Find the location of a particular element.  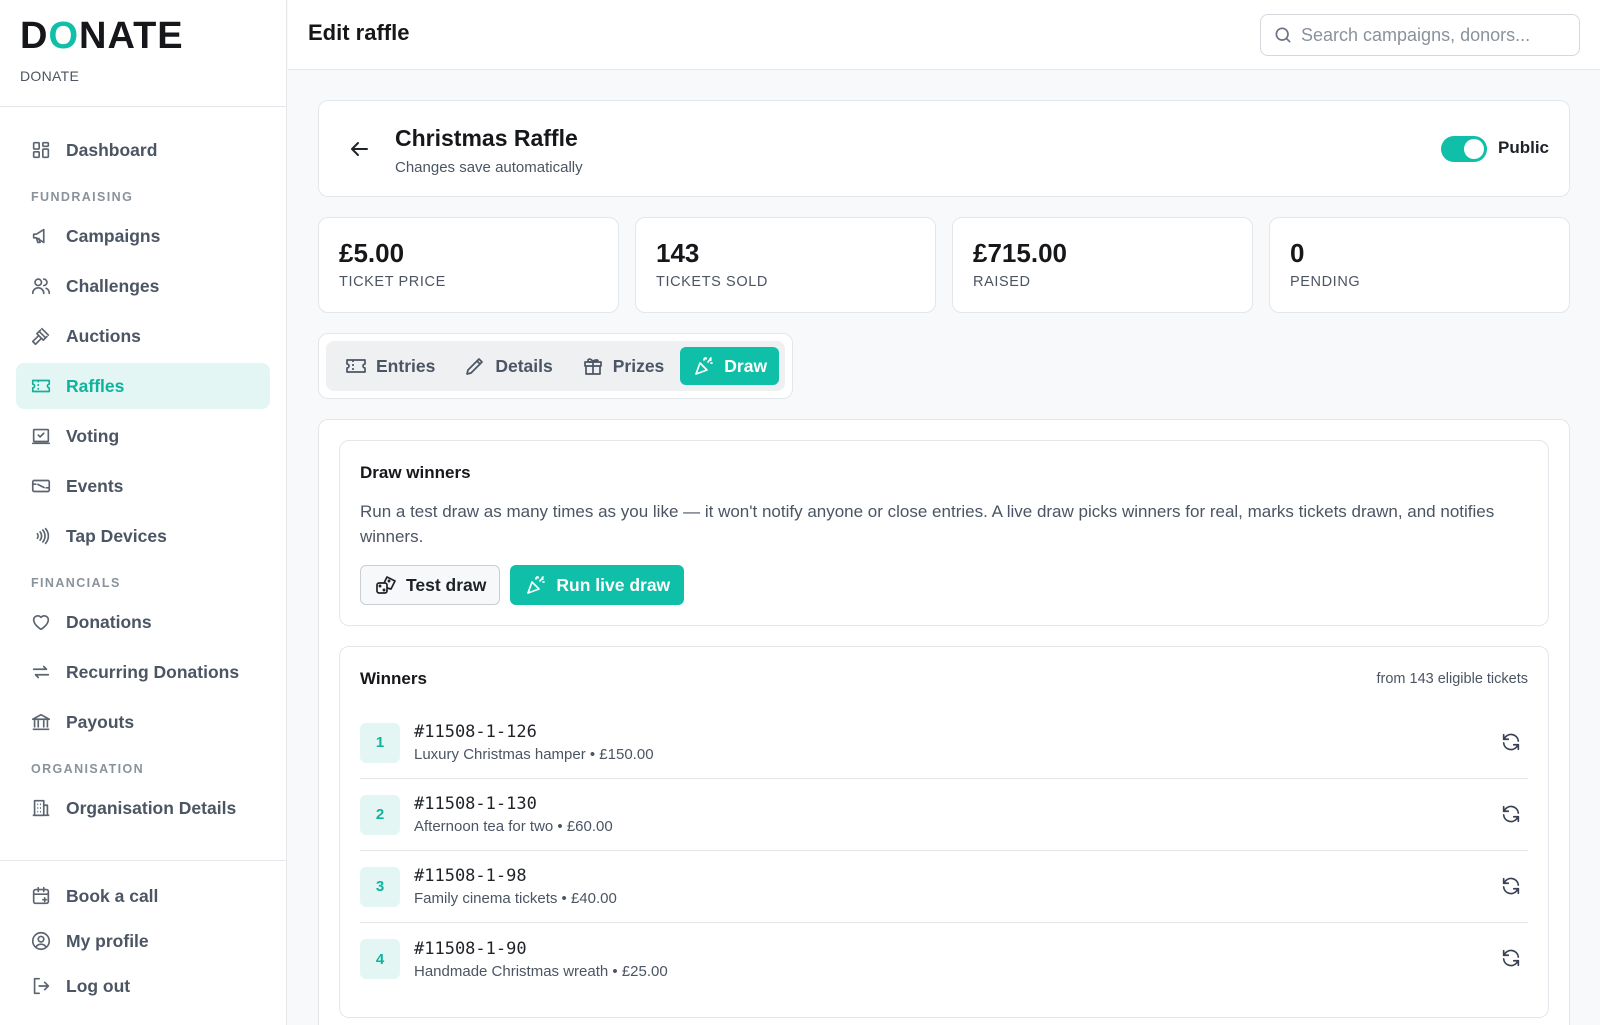

draw-winners-title: Draw winners is located at coordinates (415, 472).